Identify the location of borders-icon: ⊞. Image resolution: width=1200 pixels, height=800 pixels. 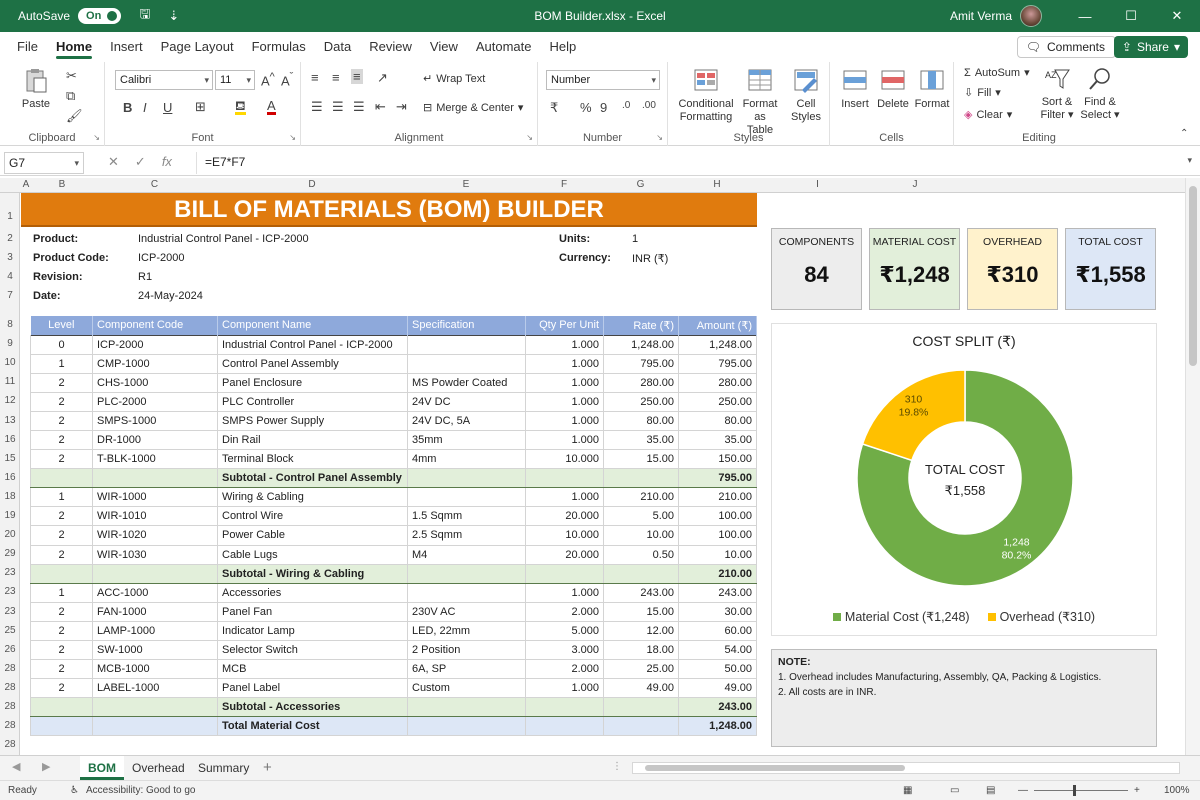
(200, 107).